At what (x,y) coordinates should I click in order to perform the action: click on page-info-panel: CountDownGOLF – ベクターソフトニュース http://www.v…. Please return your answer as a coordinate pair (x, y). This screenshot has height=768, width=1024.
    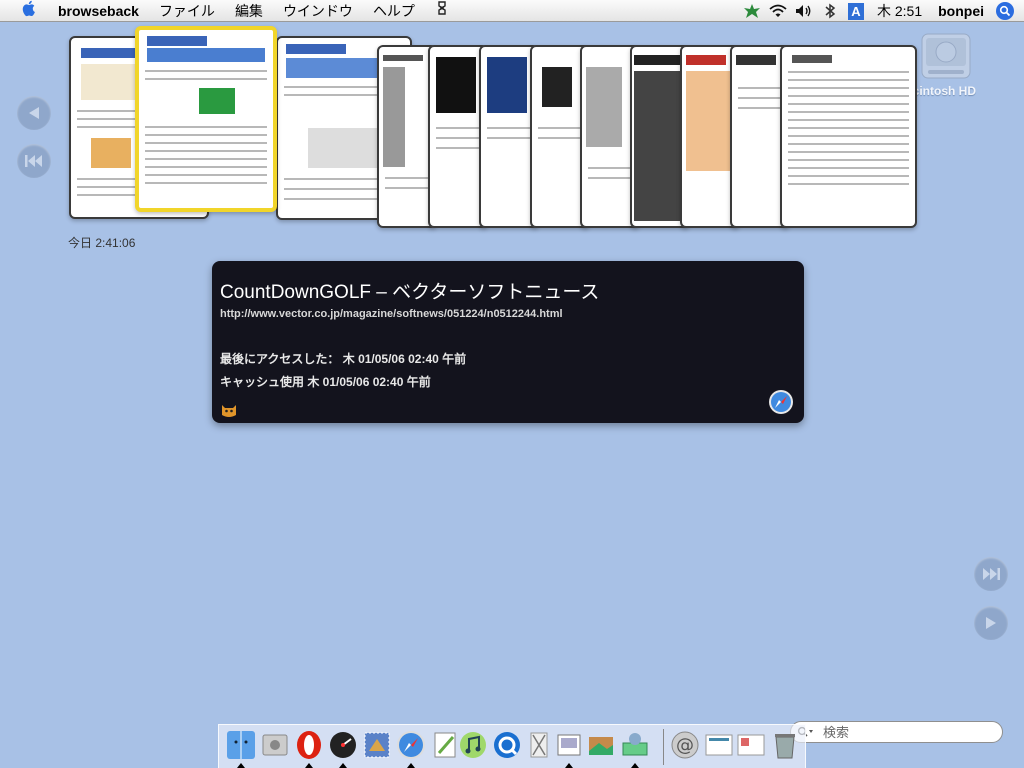
    Looking at the image, I should click on (508, 342).